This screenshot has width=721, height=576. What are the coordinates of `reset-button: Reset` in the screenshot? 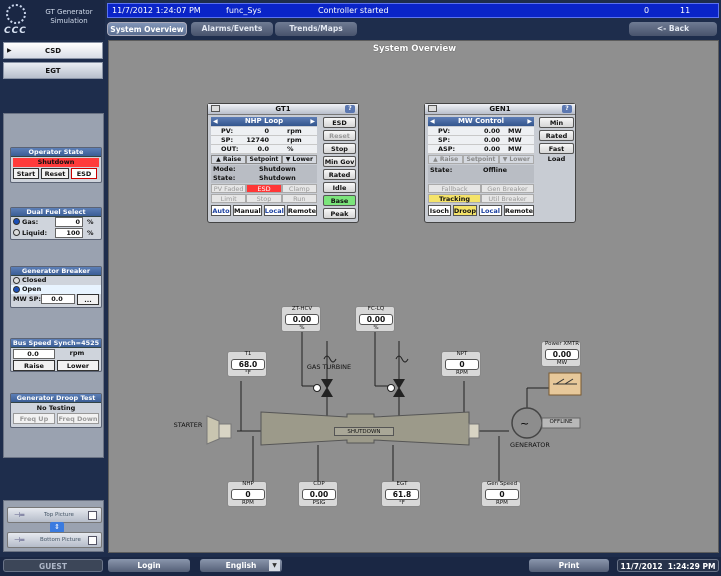 It's located at (55, 173).